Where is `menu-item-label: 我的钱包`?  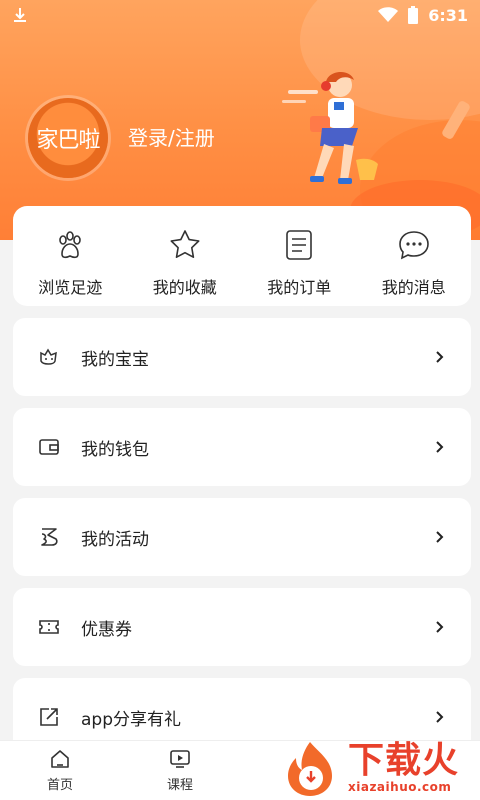
menu-item-label: 我的钱包 is located at coordinates (115, 449).